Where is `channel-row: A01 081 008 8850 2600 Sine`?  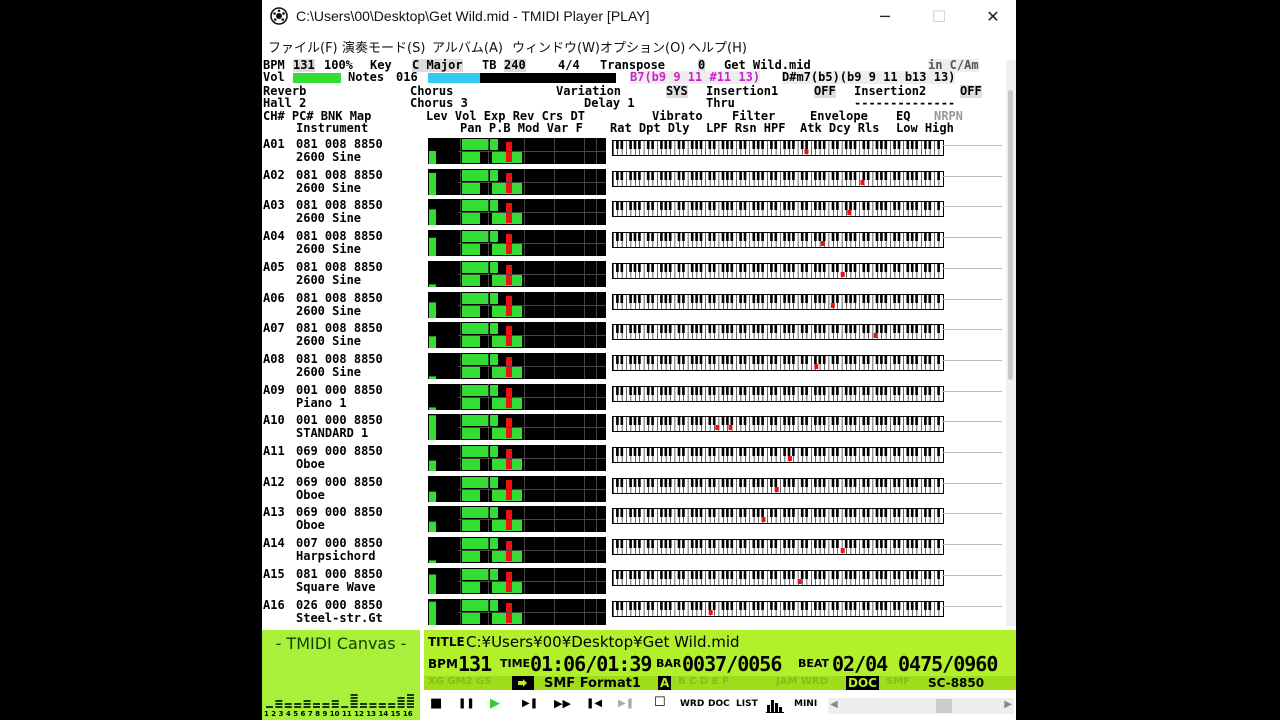 channel-row: A01 081 008 8850 2600 Sine is located at coordinates (632, 151).